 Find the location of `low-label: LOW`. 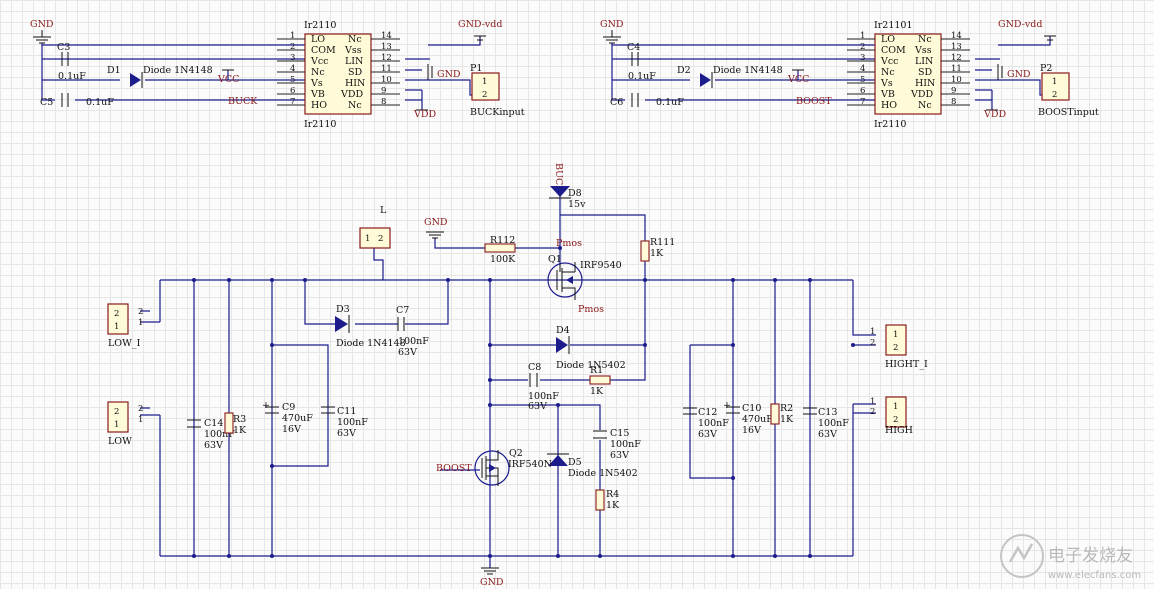

low-label: LOW is located at coordinates (120, 441).